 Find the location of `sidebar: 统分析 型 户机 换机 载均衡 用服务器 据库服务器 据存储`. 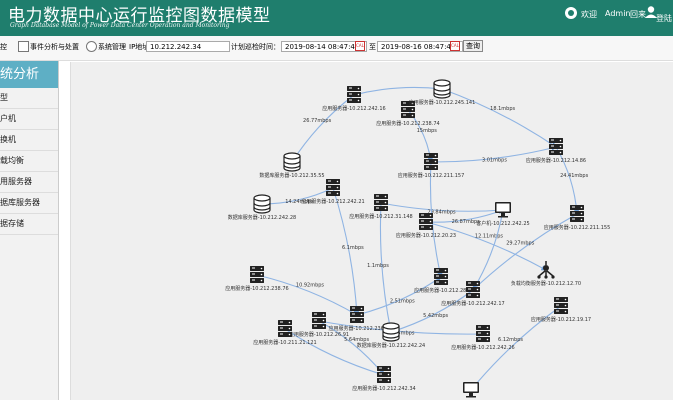

sidebar: 统分析 型 户机 换机 载均衡 用服务器 据库服务器 据存储 is located at coordinates (29, 230).